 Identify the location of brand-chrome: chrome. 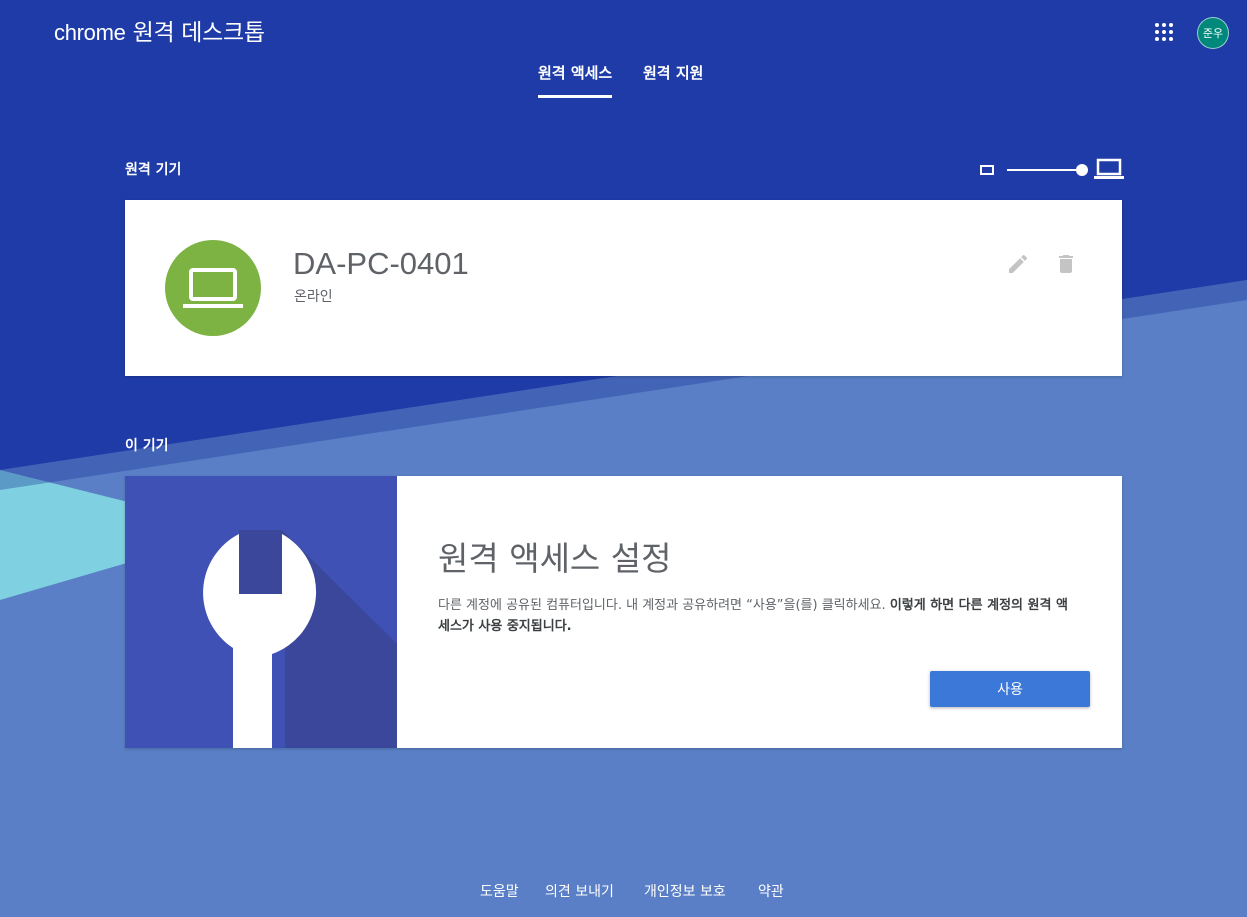
(90, 32).